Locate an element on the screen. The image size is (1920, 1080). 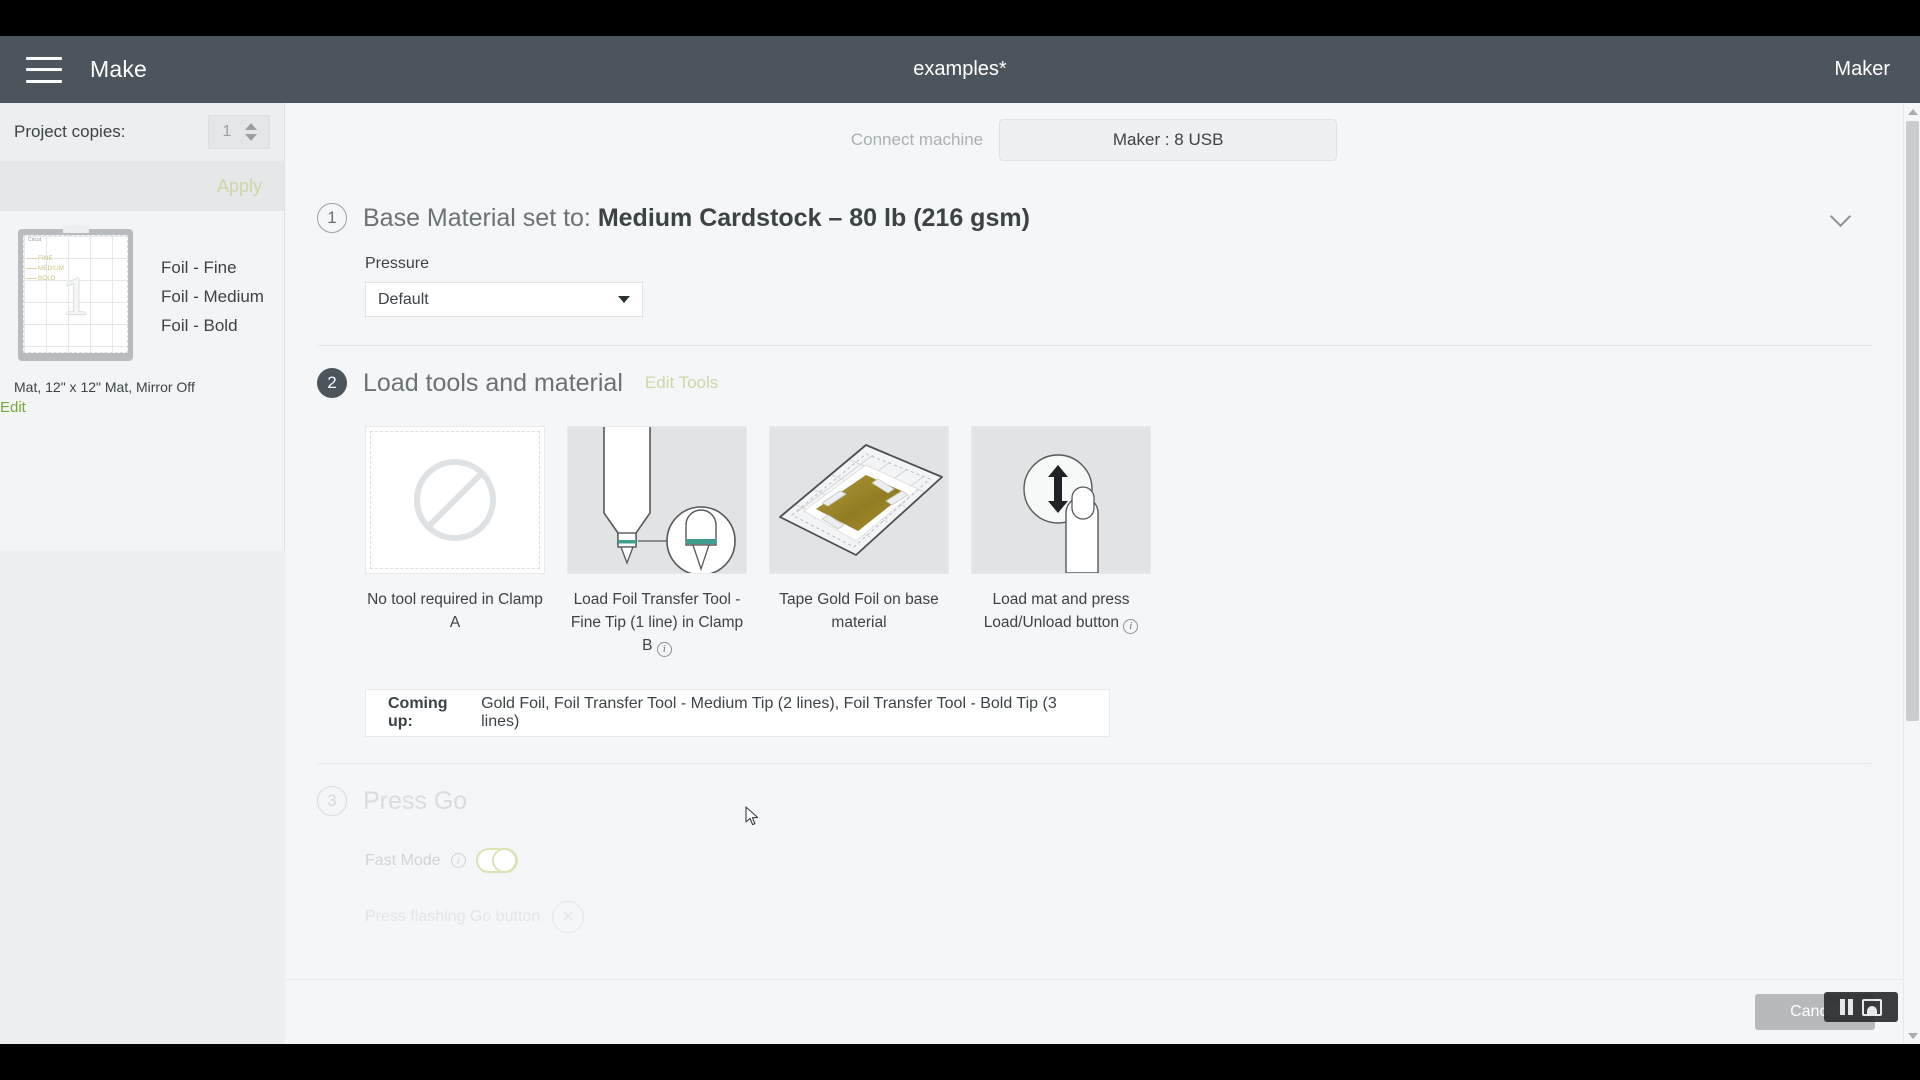
foil-transfer-tool-icon is located at coordinates (657, 500).